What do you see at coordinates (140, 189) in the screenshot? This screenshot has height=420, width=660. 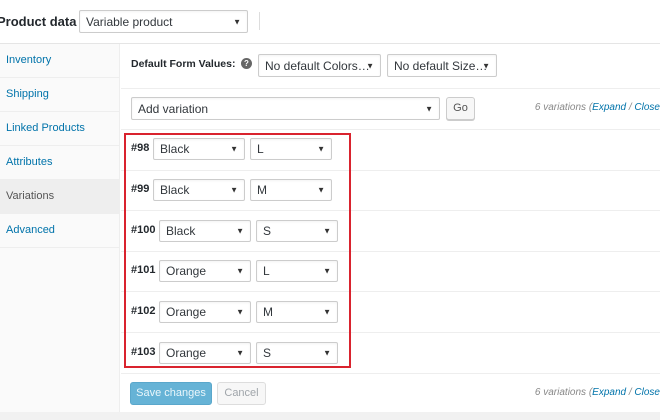 I see `variation-id: #99` at bounding box center [140, 189].